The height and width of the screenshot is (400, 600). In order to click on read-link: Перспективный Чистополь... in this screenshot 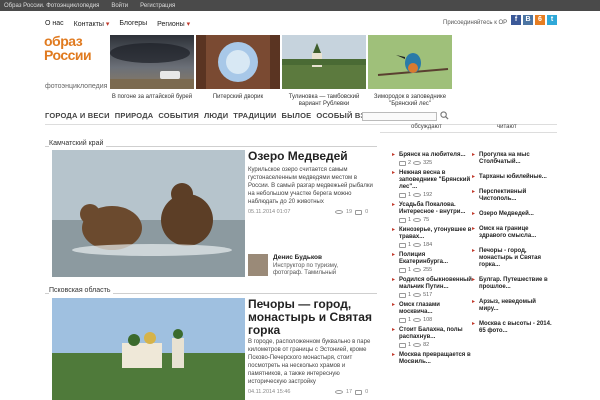, I will do `click(512, 196)`.